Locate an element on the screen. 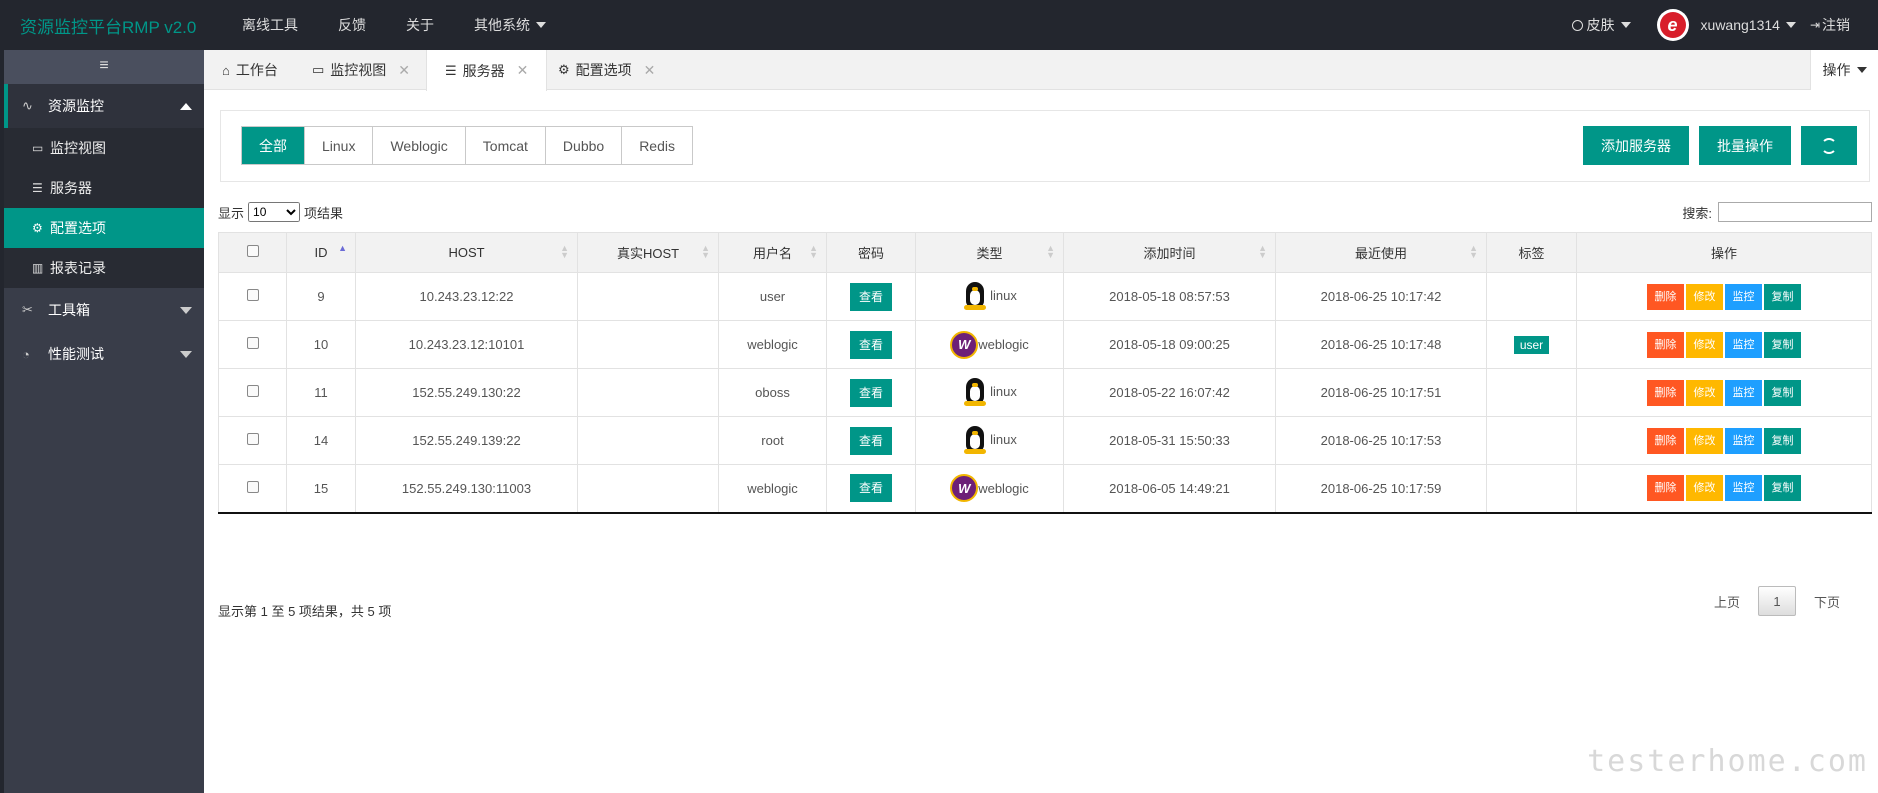 This screenshot has width=1878, height=793. logout-label: 注销 is located at coordinates (1836, 25).